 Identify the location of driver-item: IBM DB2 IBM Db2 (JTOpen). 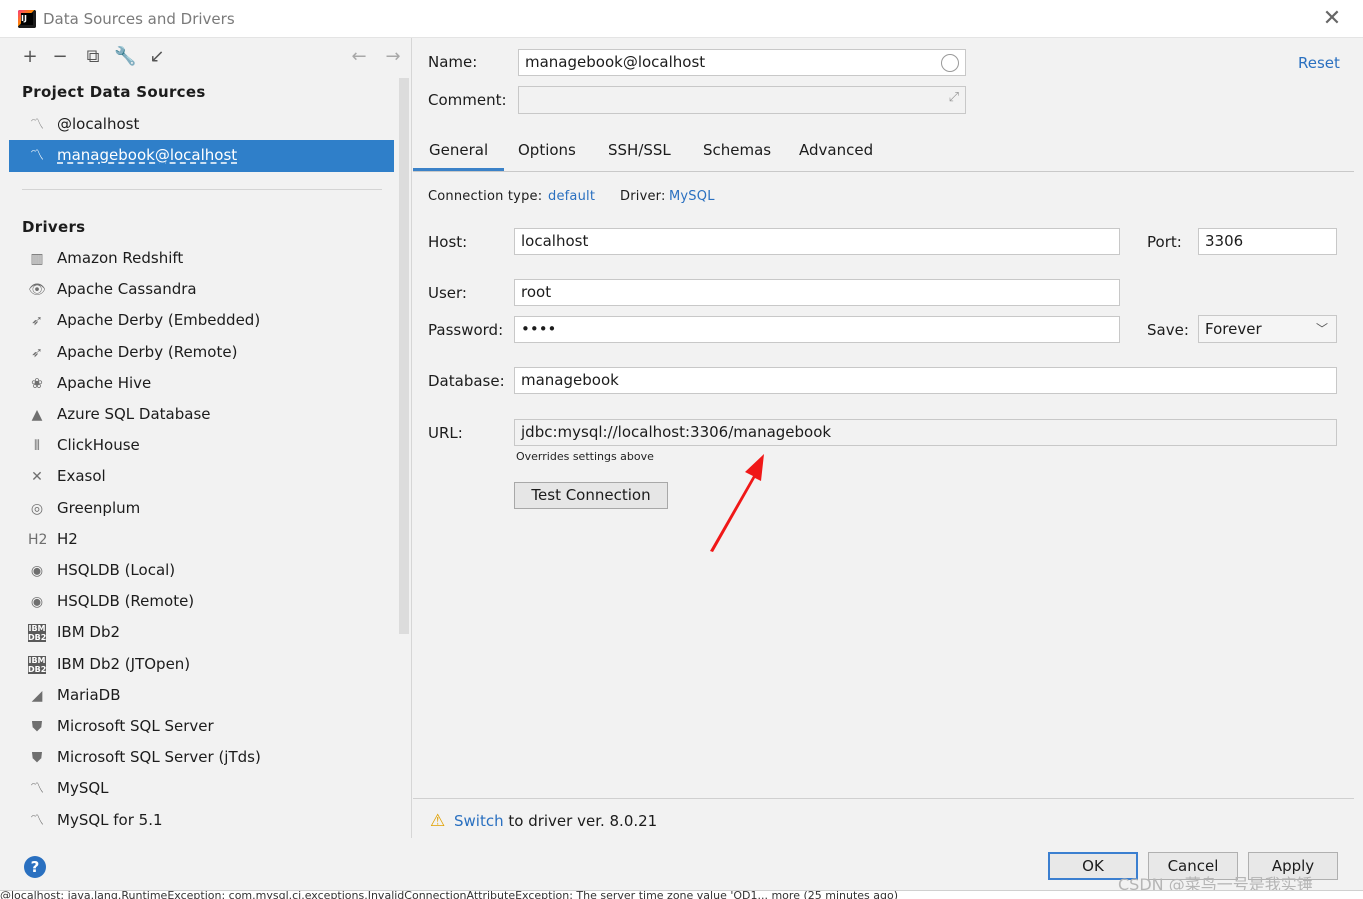
(201, 665).